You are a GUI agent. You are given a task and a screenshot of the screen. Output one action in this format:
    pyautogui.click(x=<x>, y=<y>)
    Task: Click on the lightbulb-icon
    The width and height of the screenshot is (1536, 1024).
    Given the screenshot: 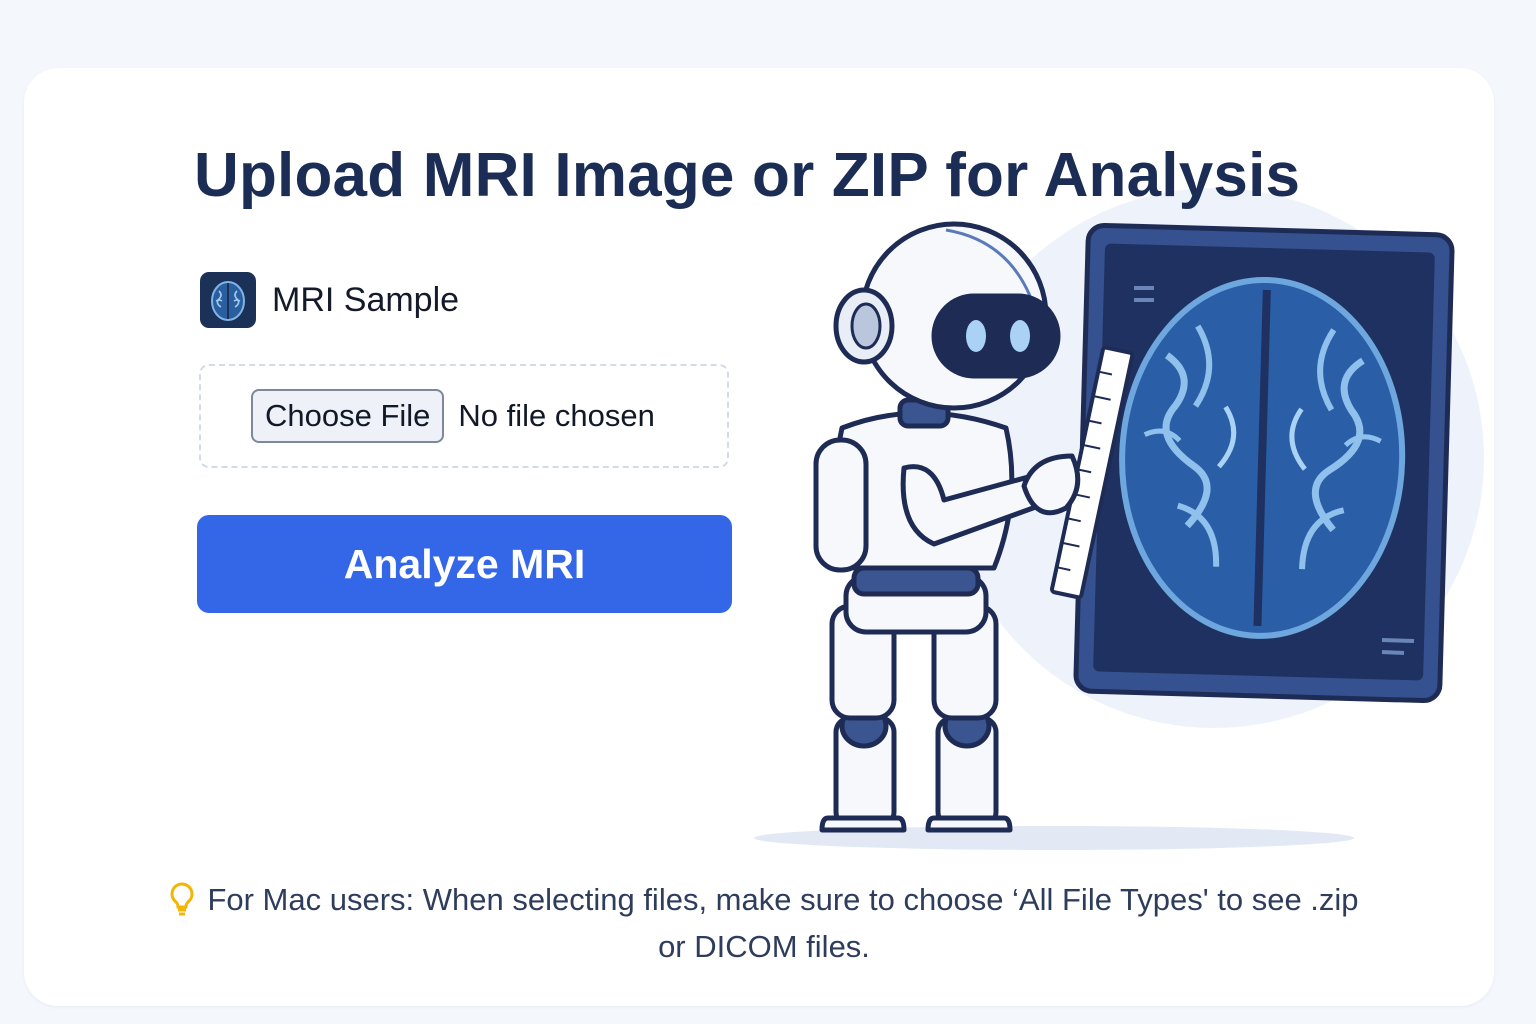 What is the action you would take?
    pyautogui.click(x=182, y=899)
    